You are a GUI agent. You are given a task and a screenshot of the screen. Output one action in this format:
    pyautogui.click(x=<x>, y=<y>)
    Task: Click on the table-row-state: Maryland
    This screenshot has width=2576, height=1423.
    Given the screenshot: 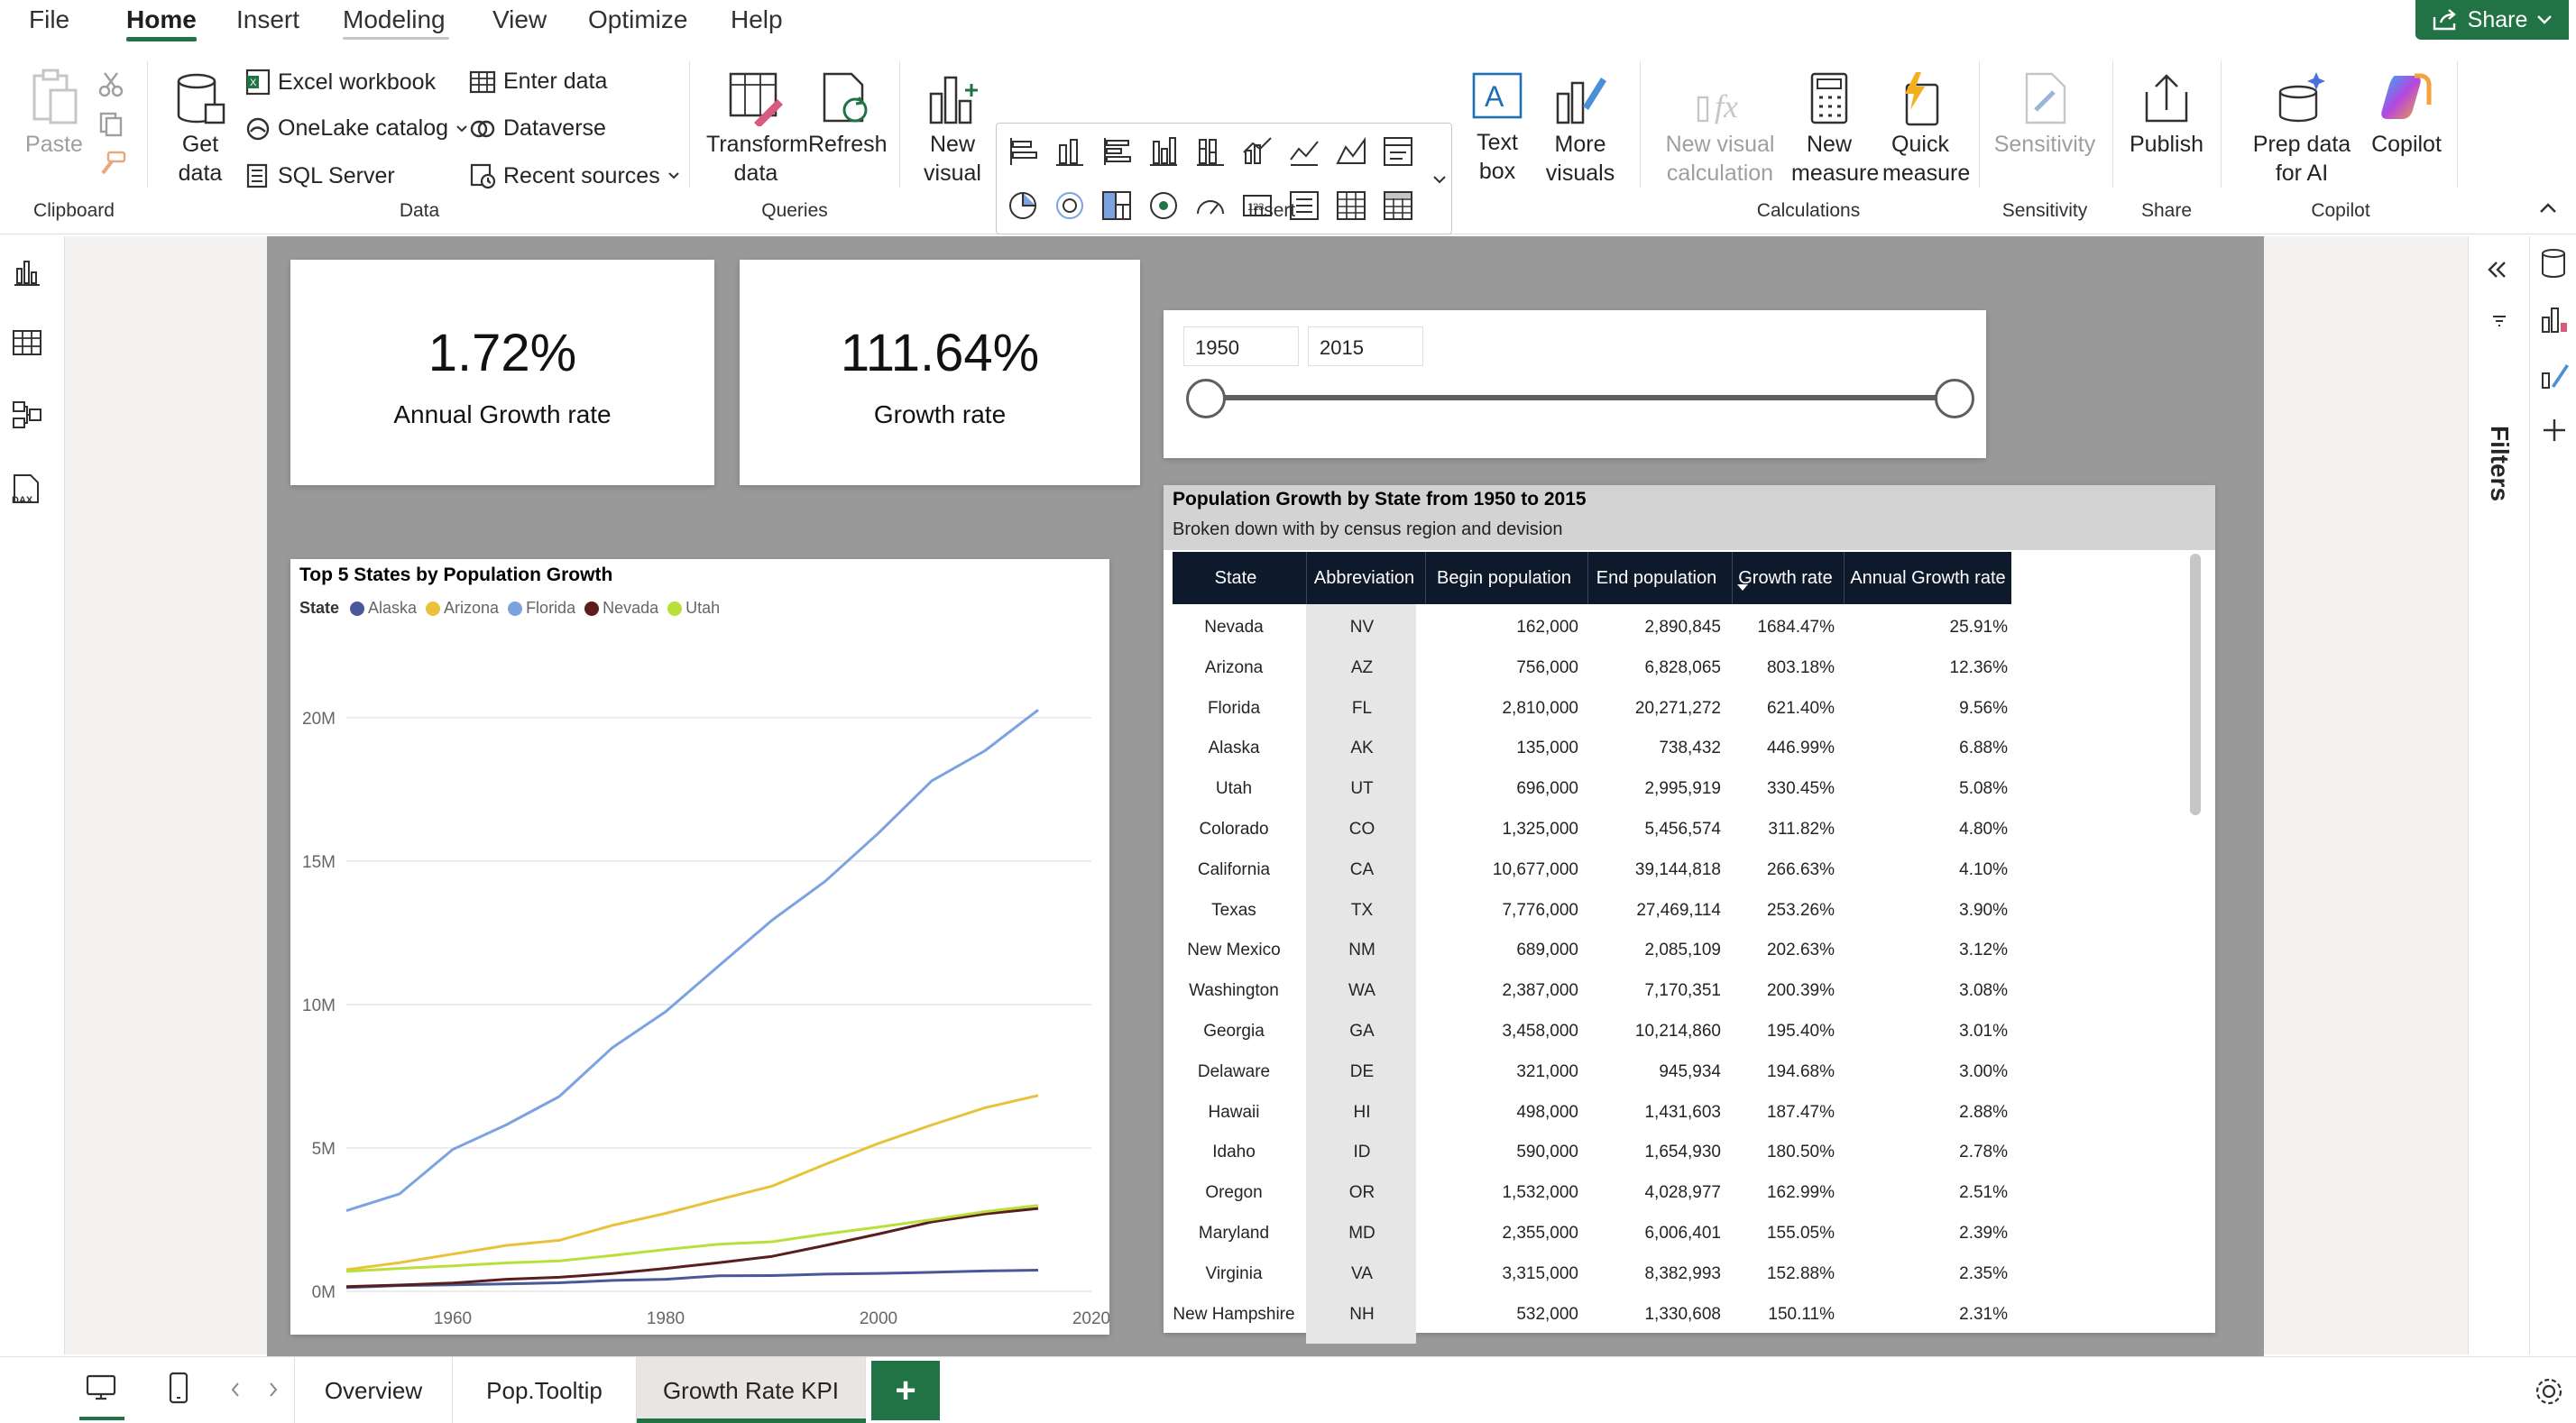 What is the action you would take?
    pyautogui.click(x=1234, y=1234)
    